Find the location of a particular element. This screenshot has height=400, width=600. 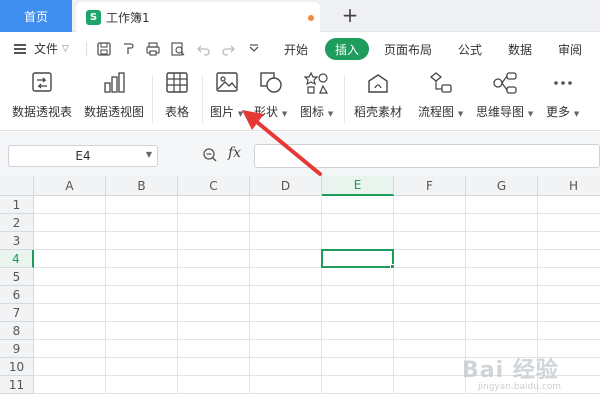

cell-d4 is located at coordinates (286, 259).